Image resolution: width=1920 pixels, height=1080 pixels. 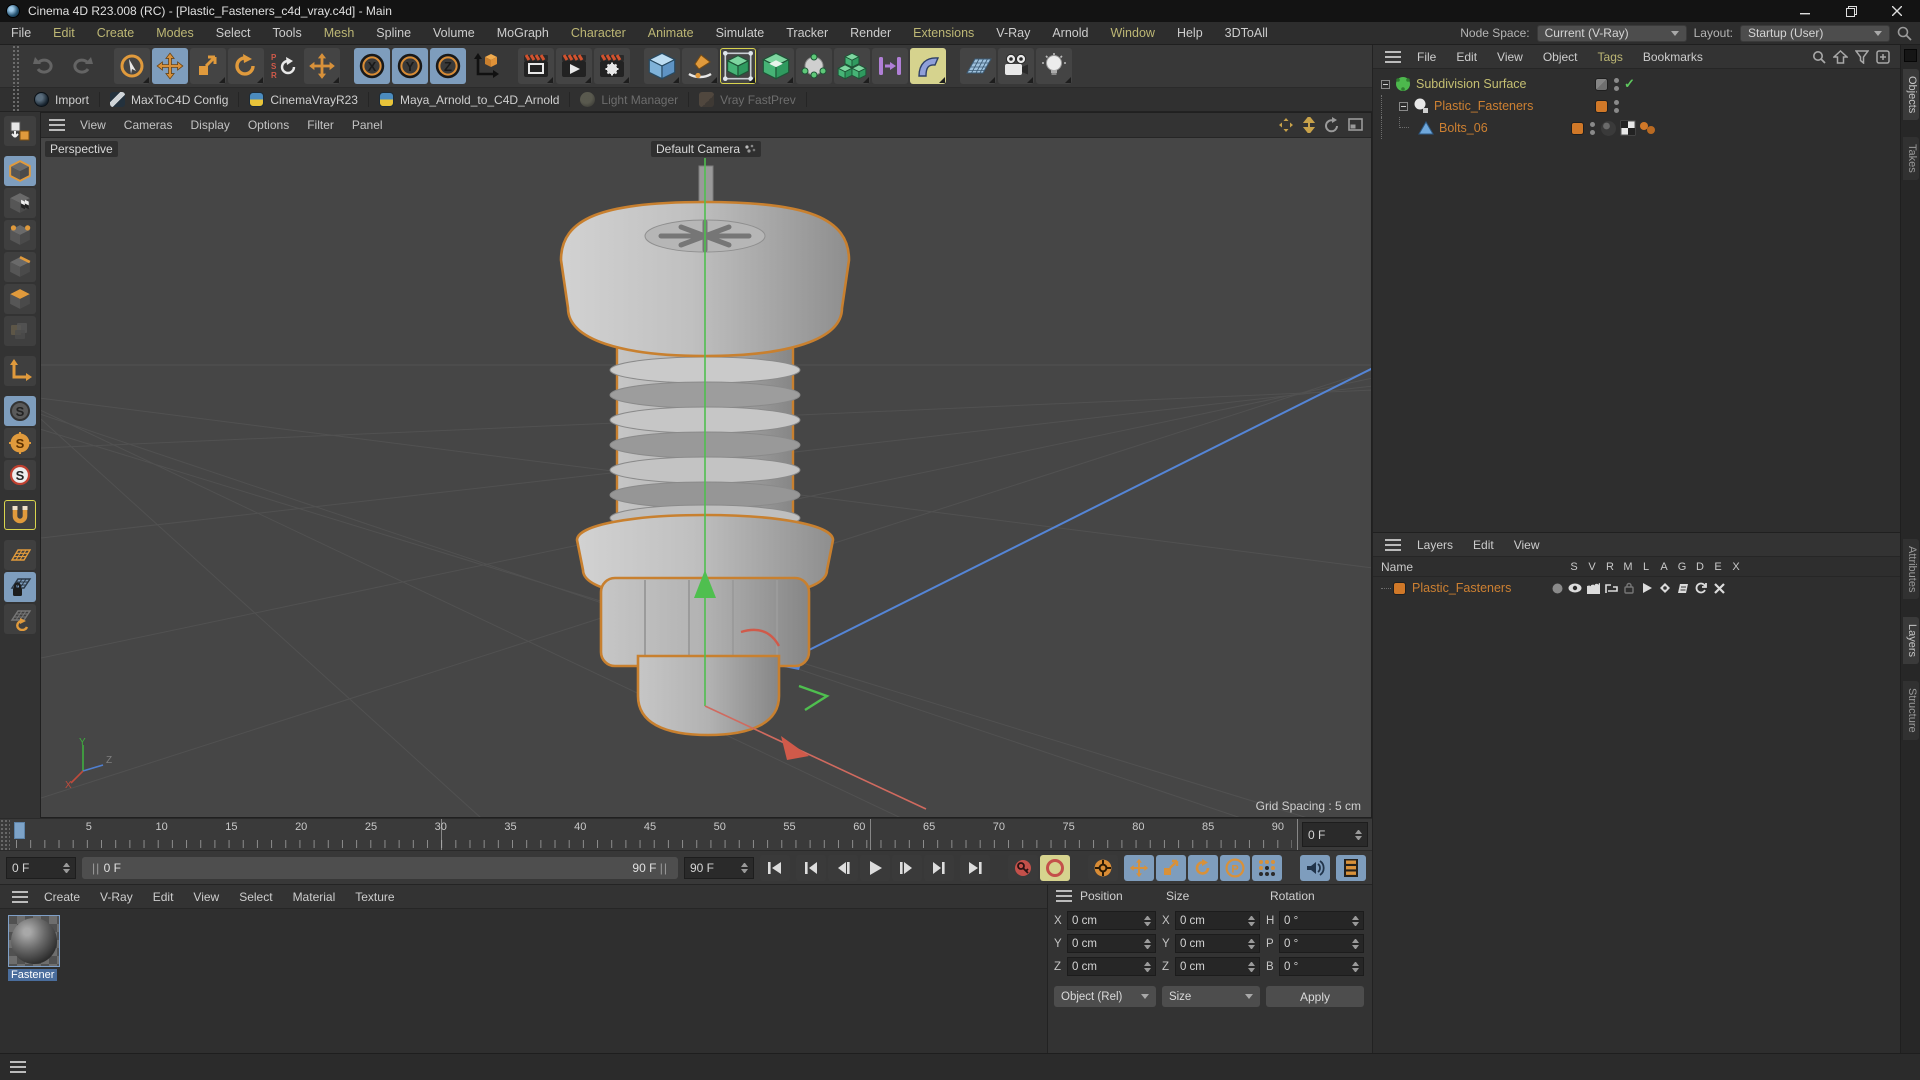 I want to click on viewport-menu-item: Display, so click(x=209, y=125).